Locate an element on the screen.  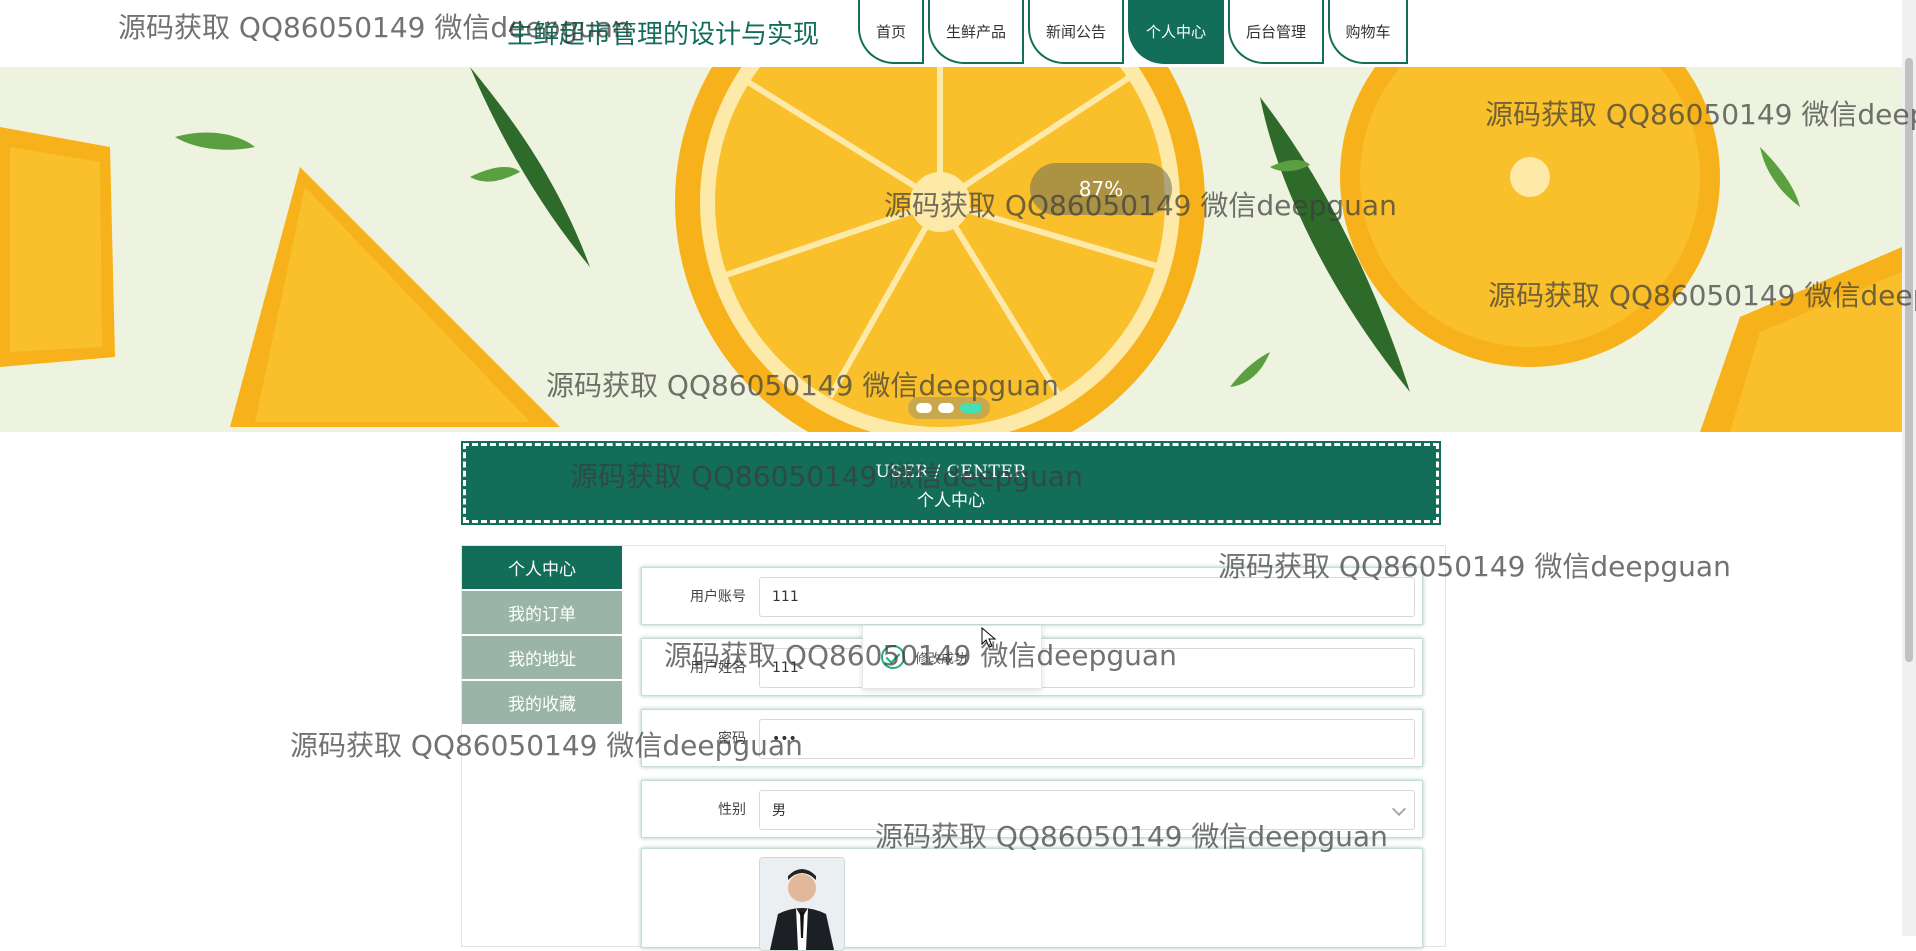
nav-products: 生鲜产品 is located at coordinates (976, 32).